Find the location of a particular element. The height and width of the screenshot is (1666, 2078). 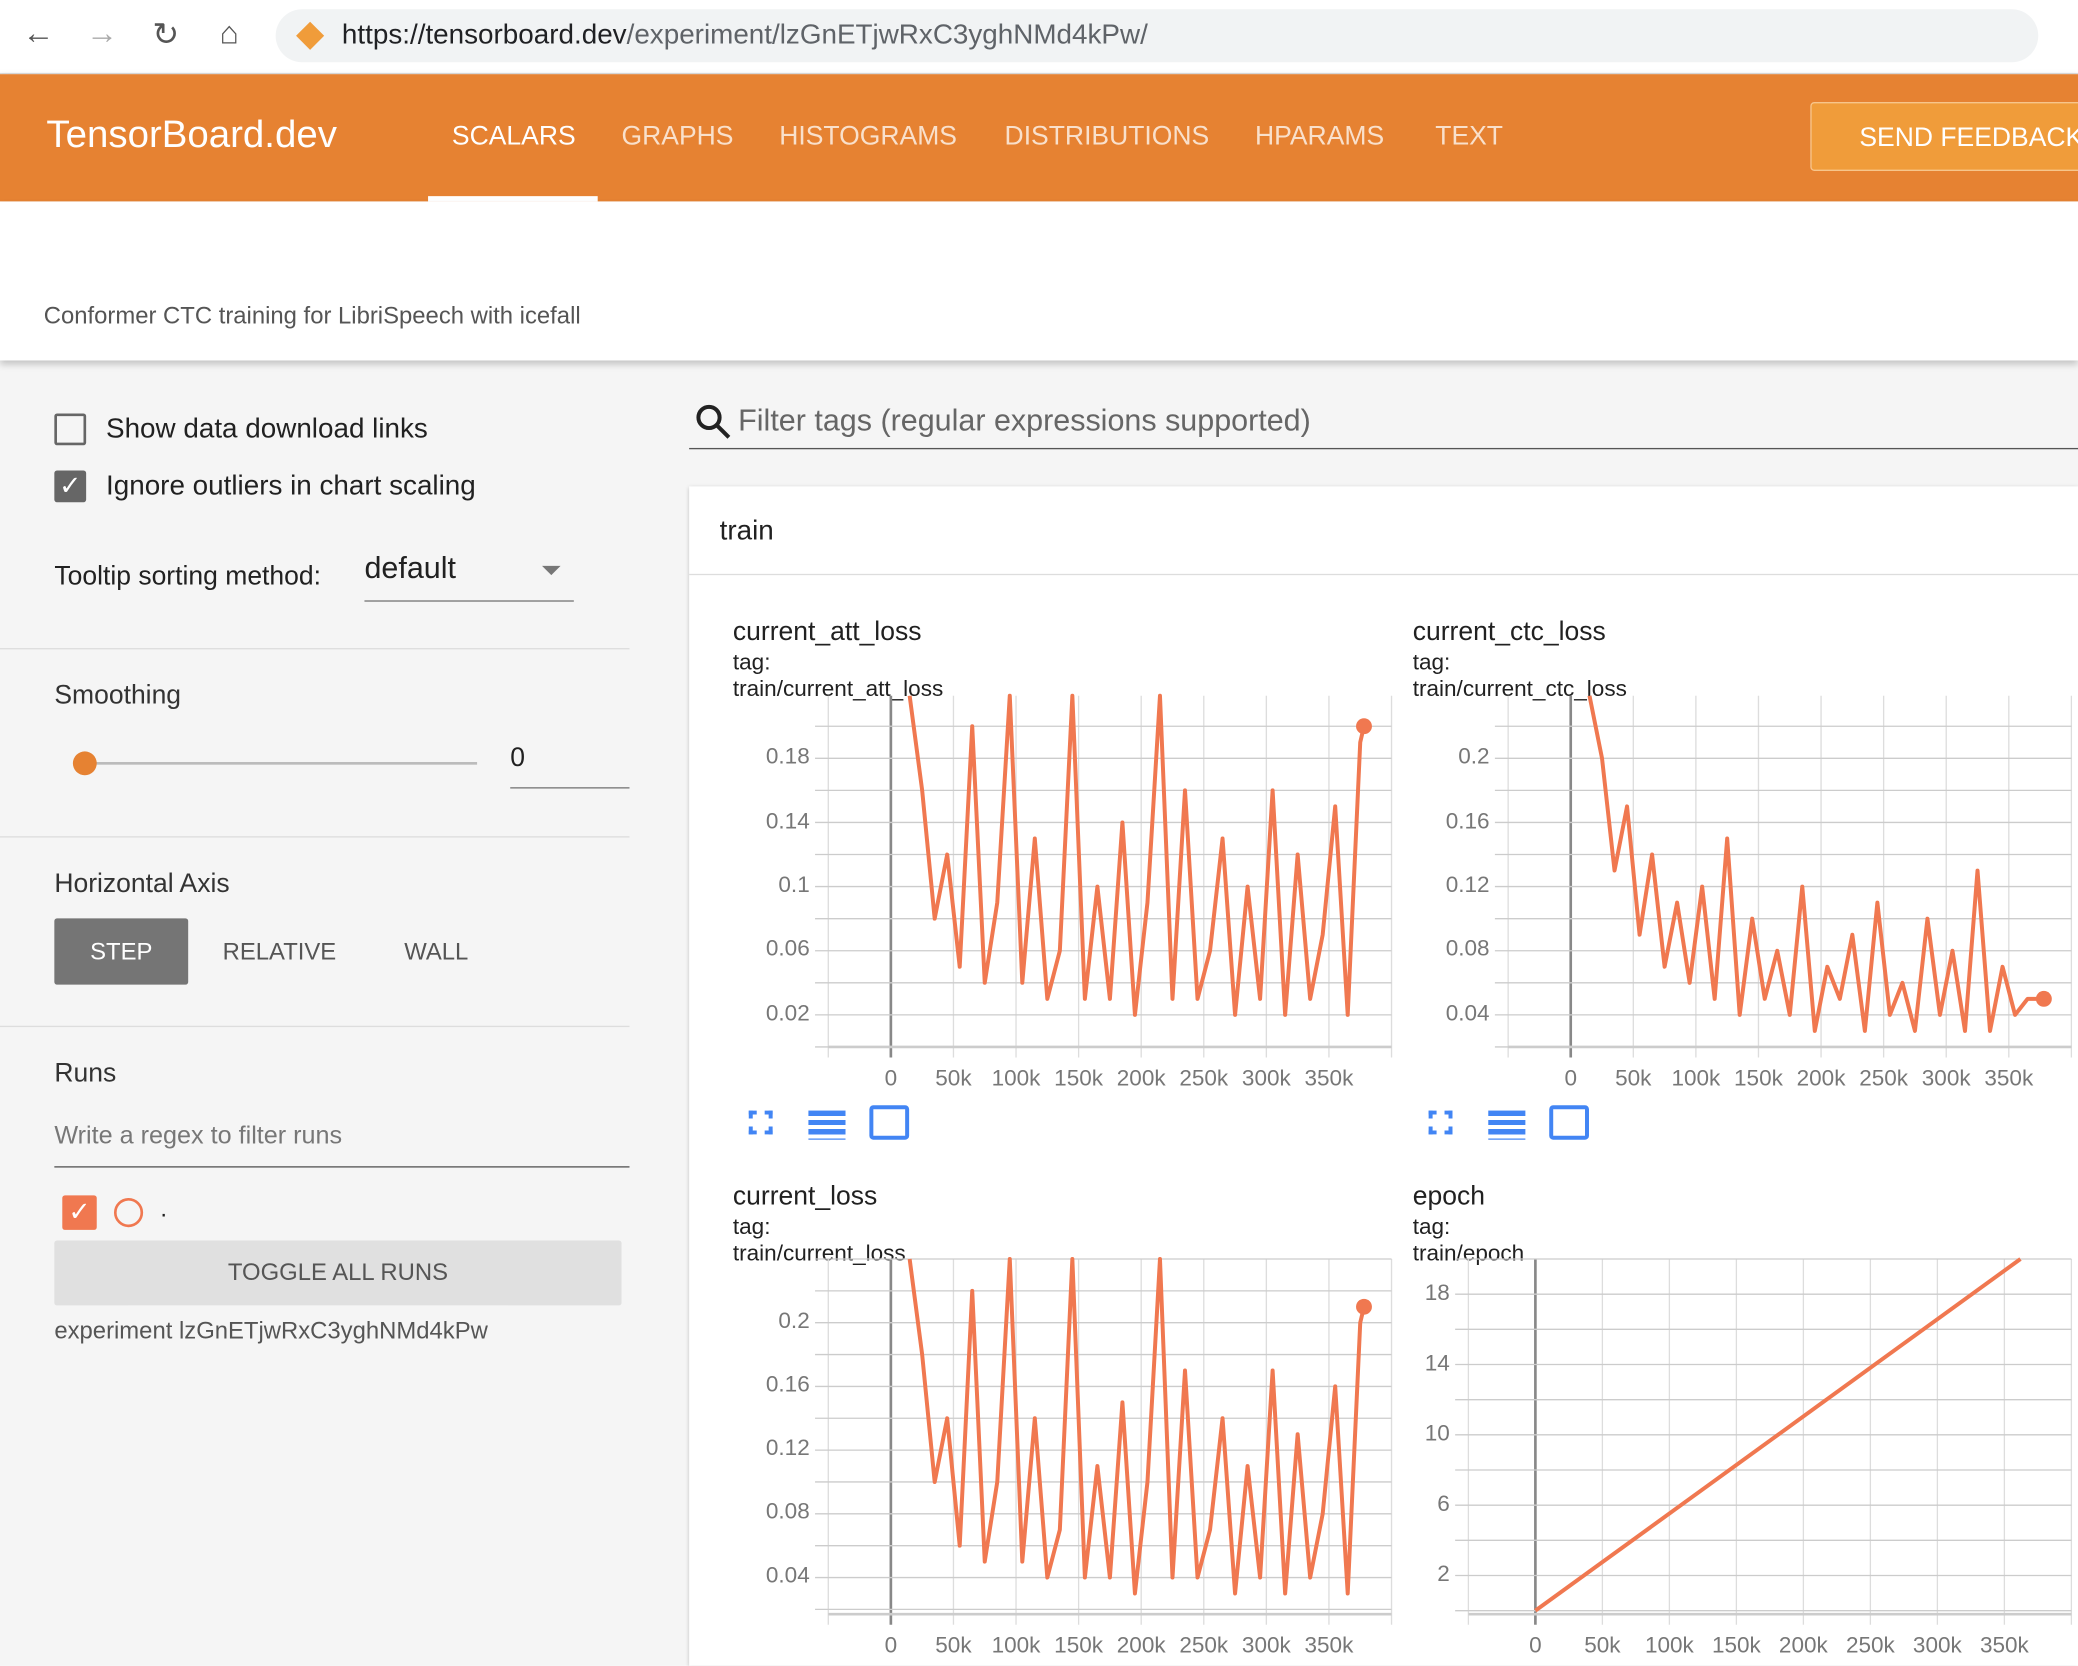

y-tick-label: 10 is located at coordinates (1437, 1433).